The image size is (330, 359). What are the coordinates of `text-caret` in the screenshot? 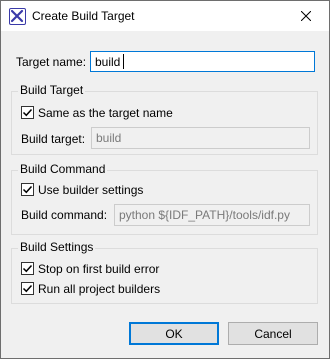 It's located at (123, 61).